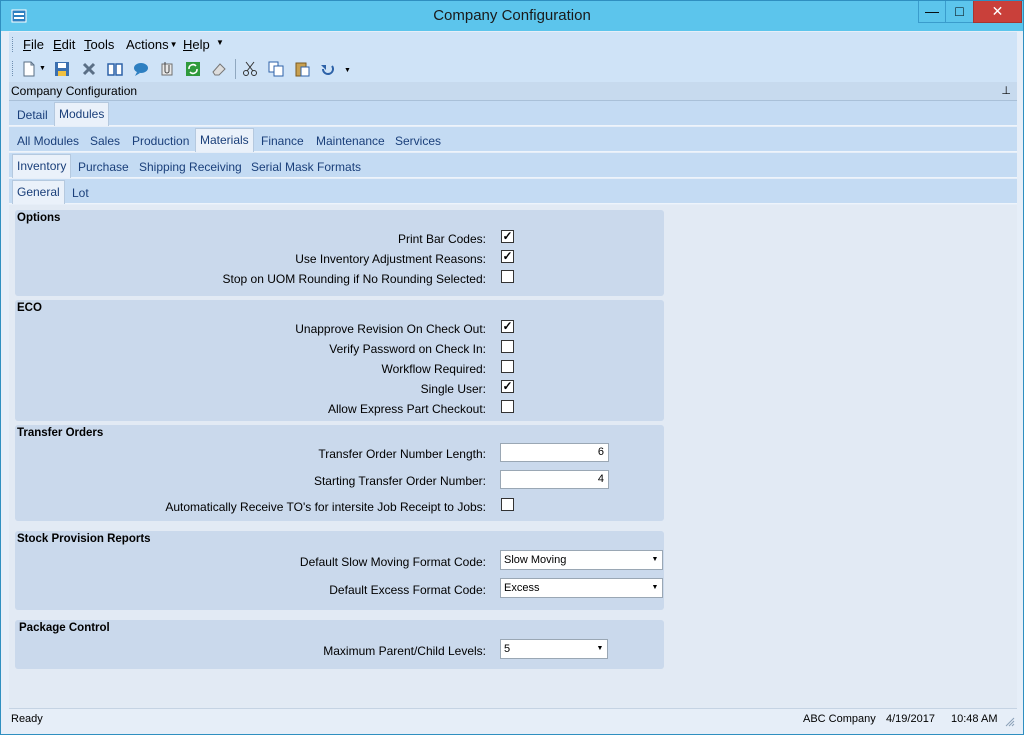 The width and height of the screenshot is (1024, 735). I want to click on checkbox-unapprove-revision: ✓, so click(507, 326).